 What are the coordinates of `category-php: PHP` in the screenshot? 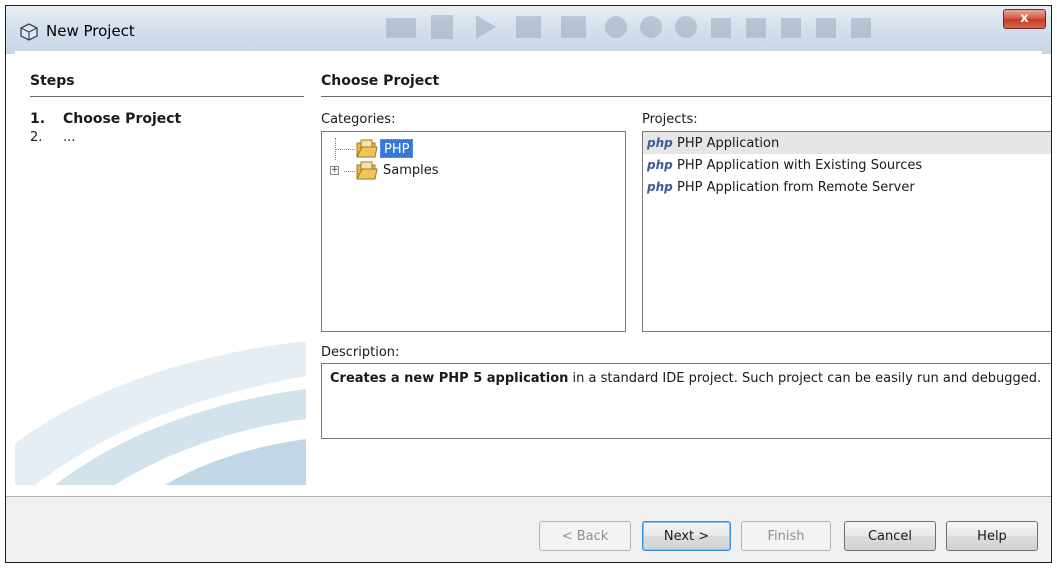 It's located at (397, 148).